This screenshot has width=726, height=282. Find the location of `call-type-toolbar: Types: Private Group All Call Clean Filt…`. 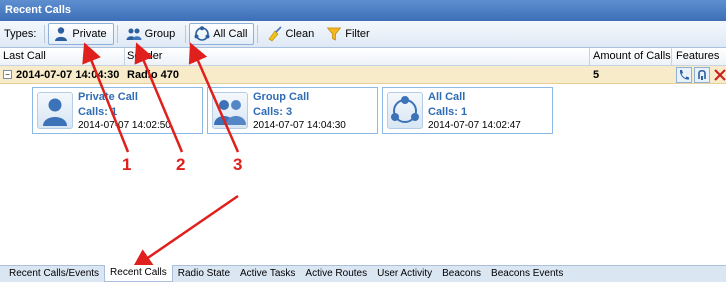

call-type-toolbar: Types: Private Group All Call Clean Filt… is located at coordinates (363, 34).